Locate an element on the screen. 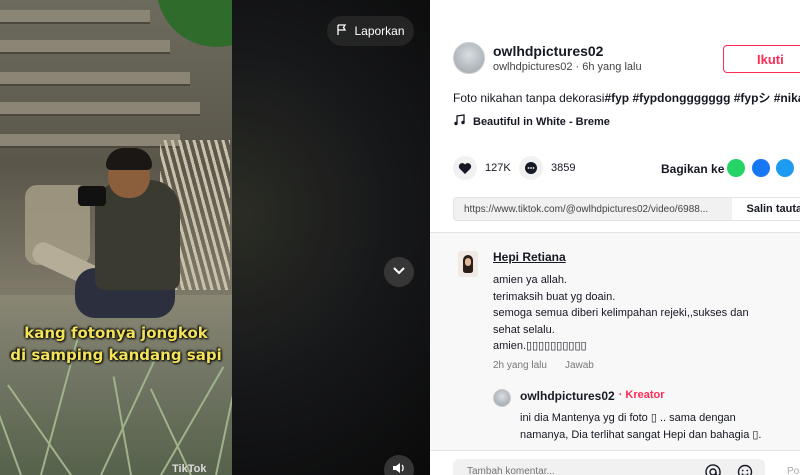 This screenshot has width=800, height=475. follow-button: Ikuti is located at coordinates (761, 59).